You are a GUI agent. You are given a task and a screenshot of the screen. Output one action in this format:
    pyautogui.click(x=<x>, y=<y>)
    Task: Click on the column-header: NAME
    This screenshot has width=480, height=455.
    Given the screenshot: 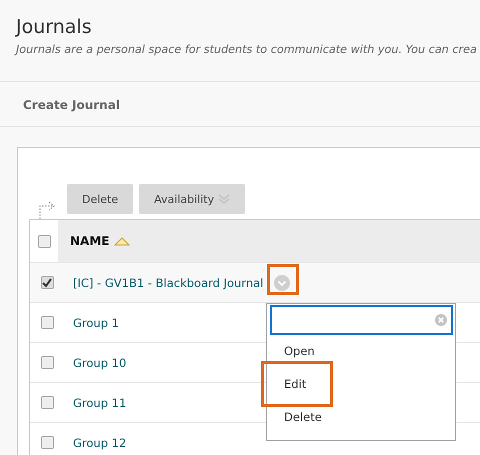 What is the action you would take?
    pyautogui.click(x=94, y=241)
    